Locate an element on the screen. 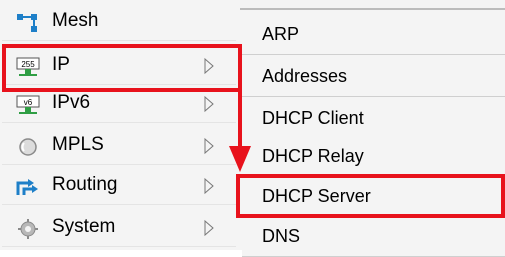 The width and height of the screenshot is (505, 257). submenu-item-label: DHCP Client is located at coordinates (313, 118).